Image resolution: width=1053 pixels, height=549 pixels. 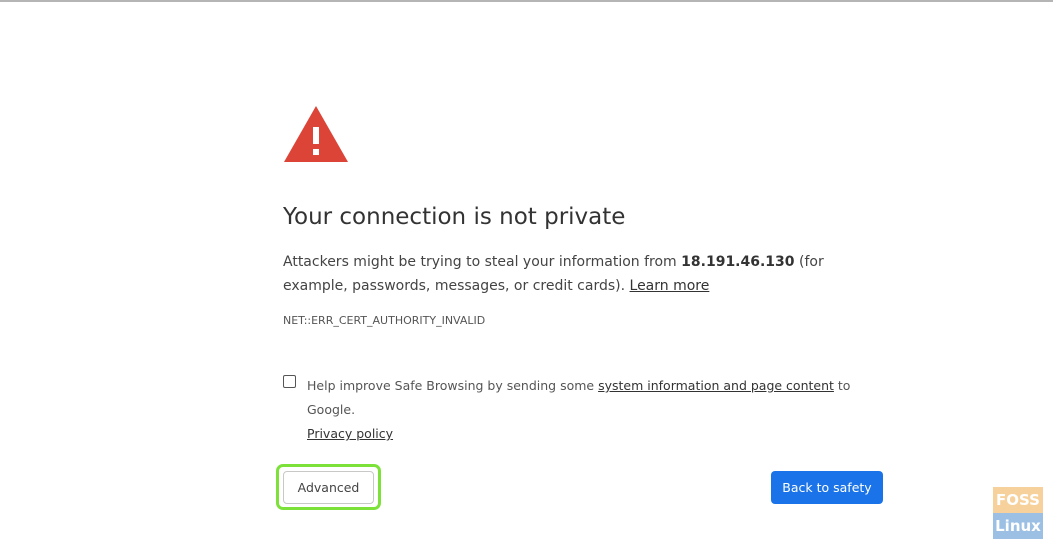 What do you see at coordinates (316, 134) in the screenshot?
I see `warning-triangle-icon` at bounding box center [316, 134].